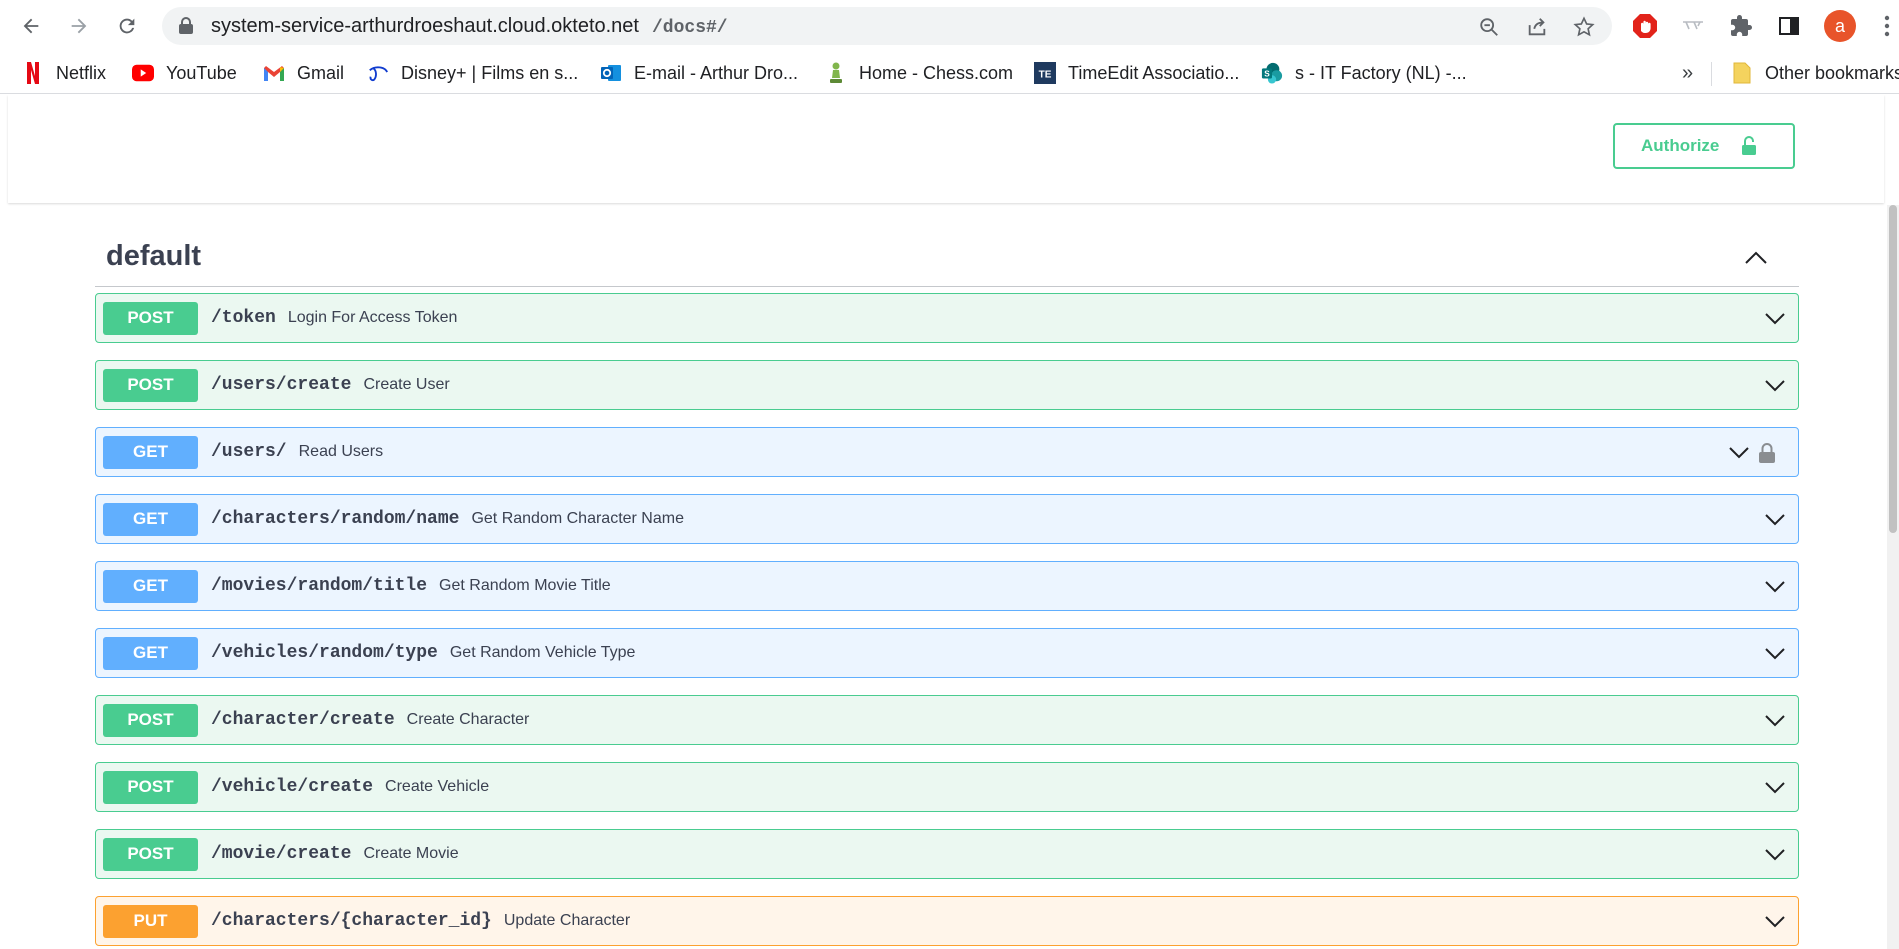 This screenshot has width=1899, height=949. Describe the element at coordinates (947, 452) in the screenshot. I see `operation-get-users: GET /users/ Read Users` at that location.